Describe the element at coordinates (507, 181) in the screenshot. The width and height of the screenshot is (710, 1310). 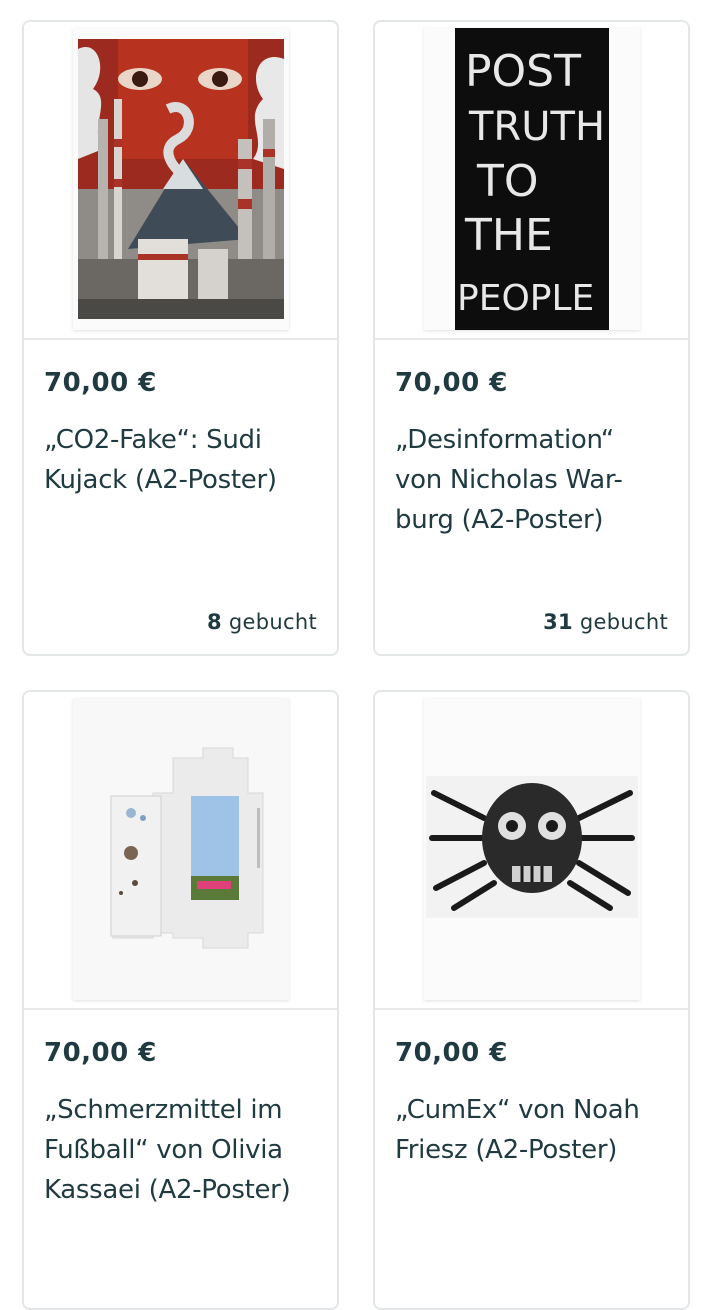
I see `poster-text-line: TO` at that location.